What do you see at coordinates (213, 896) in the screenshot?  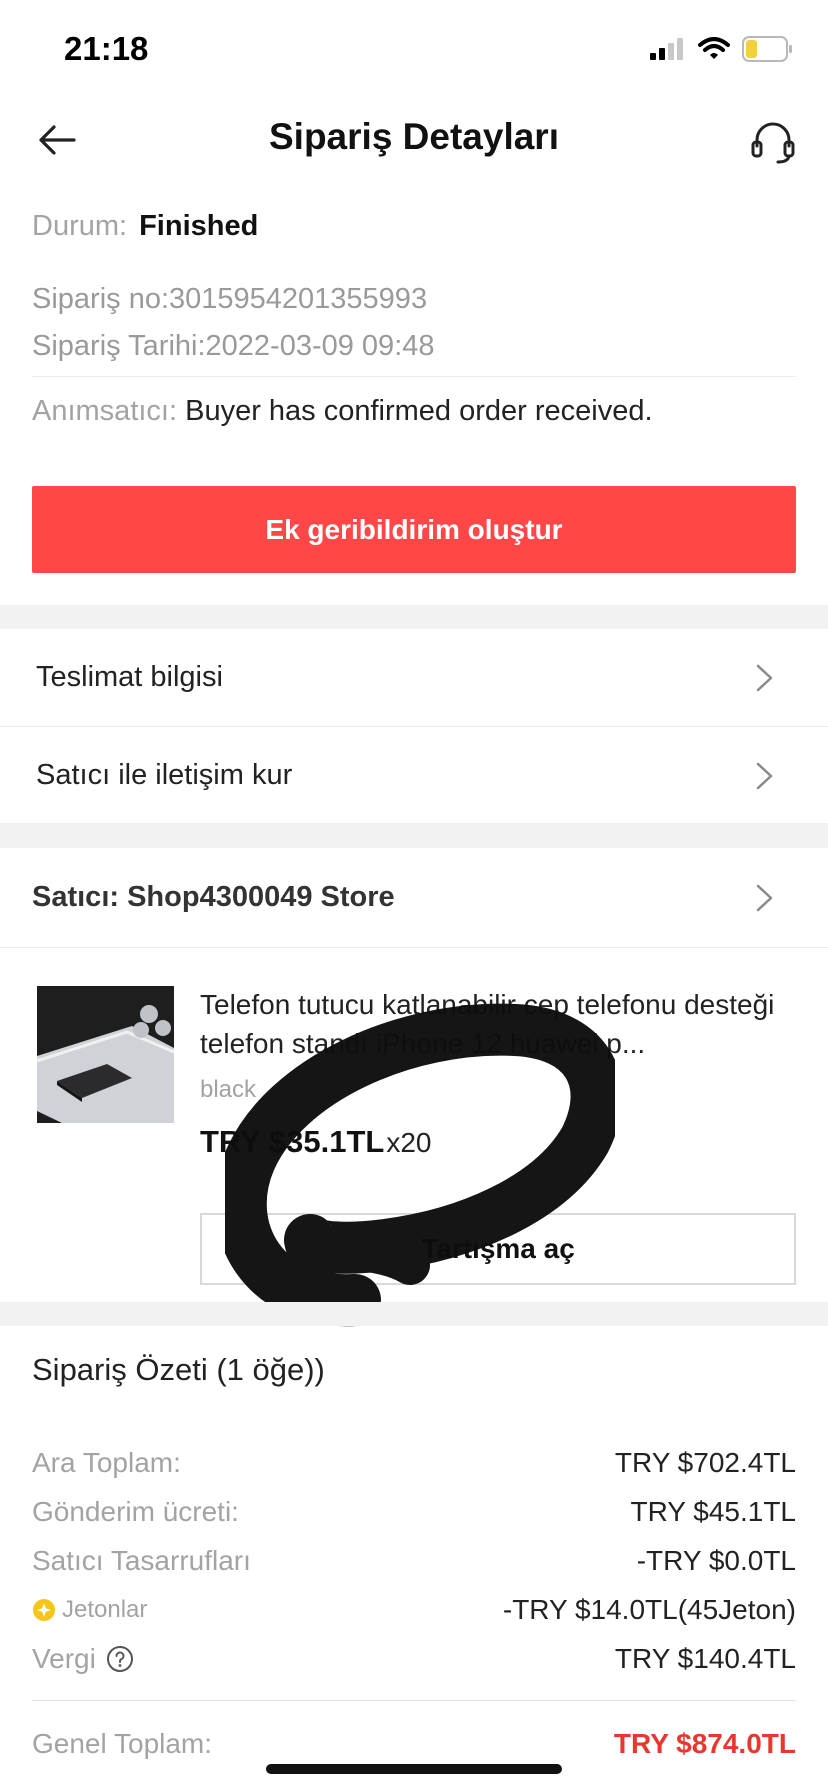 I see `seller-name: Satıcı: Shop4300049 Store` at bounding box center [213, 896].